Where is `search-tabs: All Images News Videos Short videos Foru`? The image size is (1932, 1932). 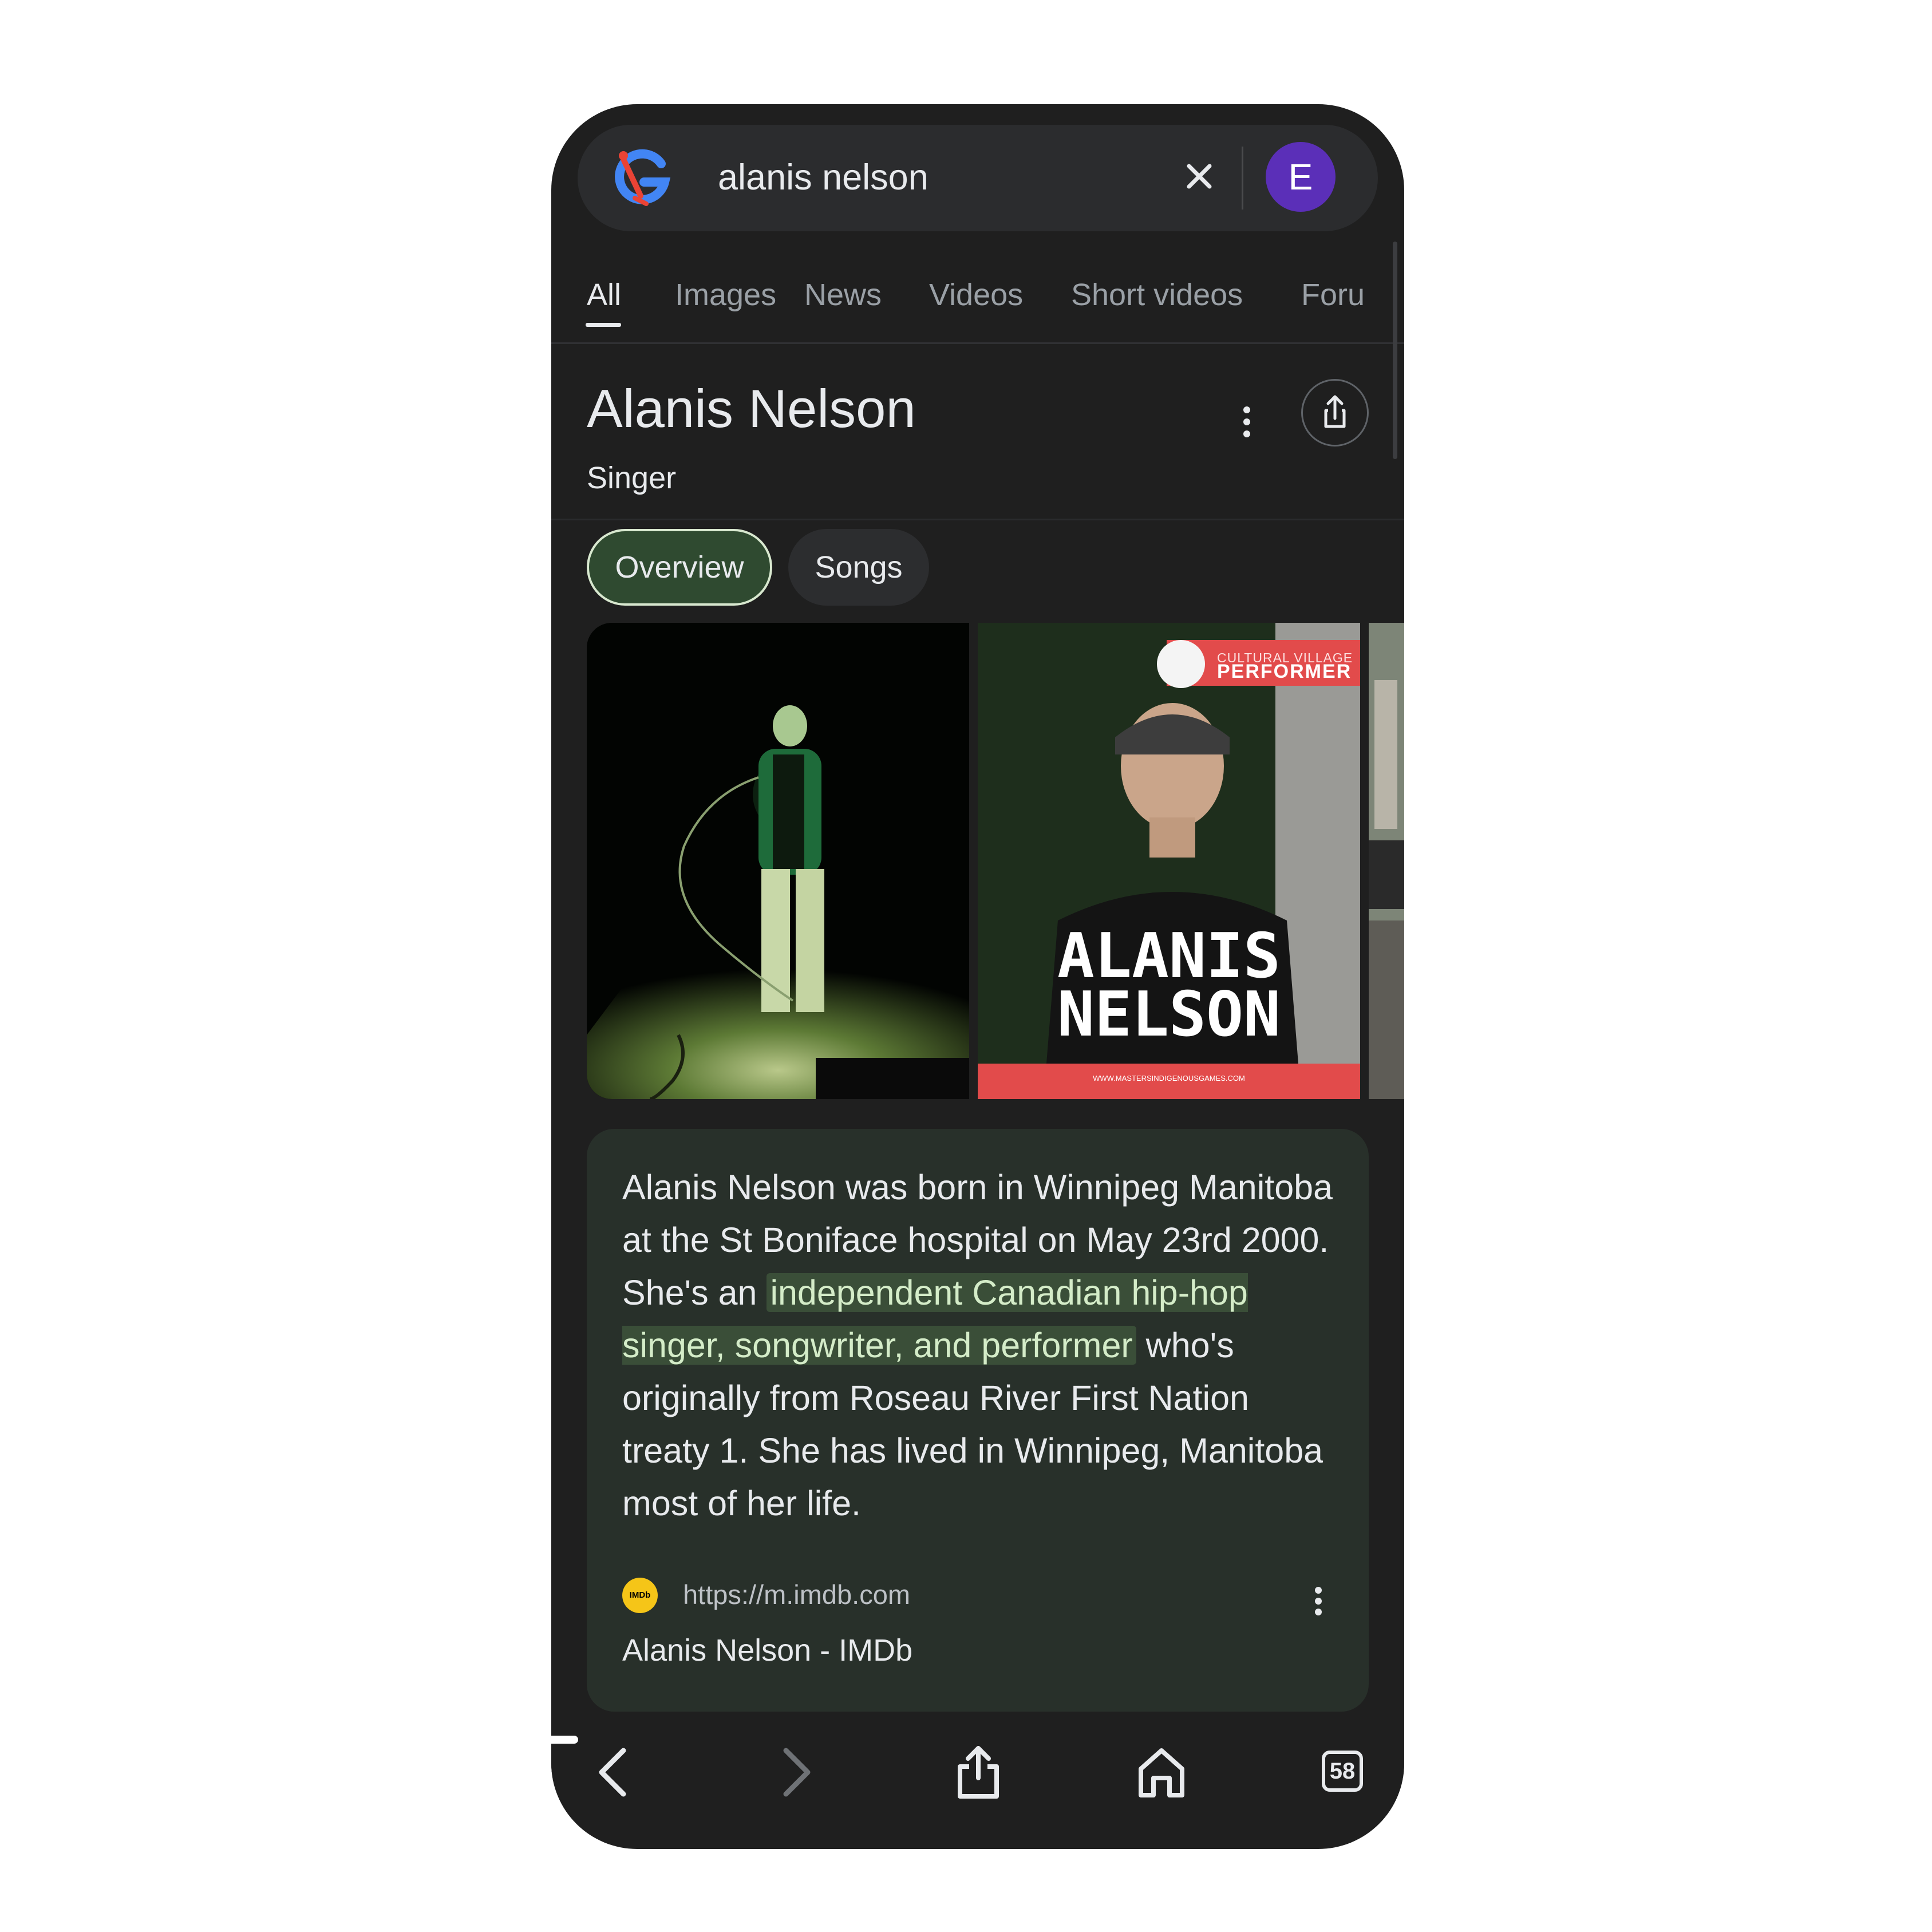
search-tabs: All Images News Videos Short videos Foru is located at coordinates (977, 299).